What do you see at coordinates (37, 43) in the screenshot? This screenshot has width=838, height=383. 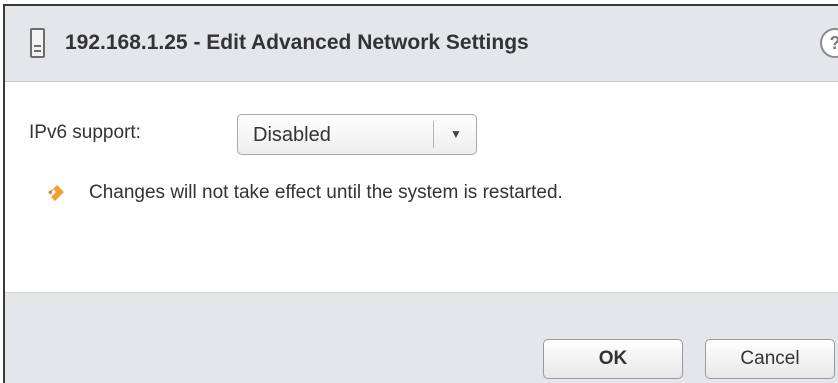 I see `host-icon` at bounding box center [37, 43].